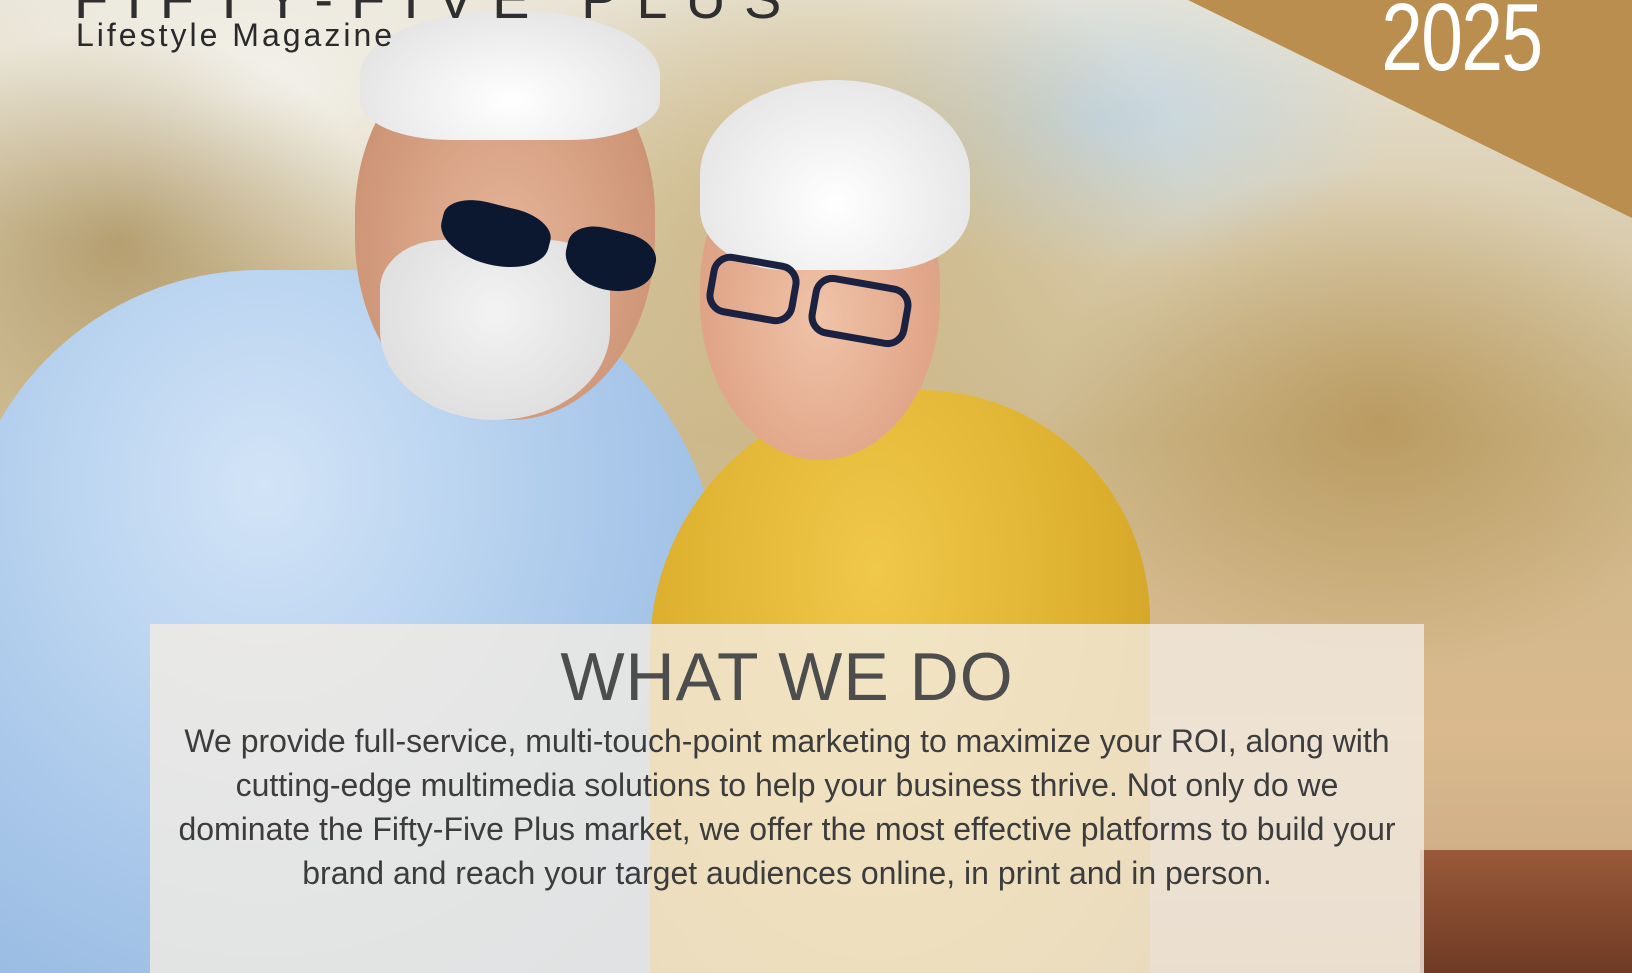 The height and width of the screenshot is (973, 1632). What do you see at coordinates (236, 35) in the screenshot?
I see `brand-subtitle: Lifestyle Magazine` at bounding box center [236, 35].